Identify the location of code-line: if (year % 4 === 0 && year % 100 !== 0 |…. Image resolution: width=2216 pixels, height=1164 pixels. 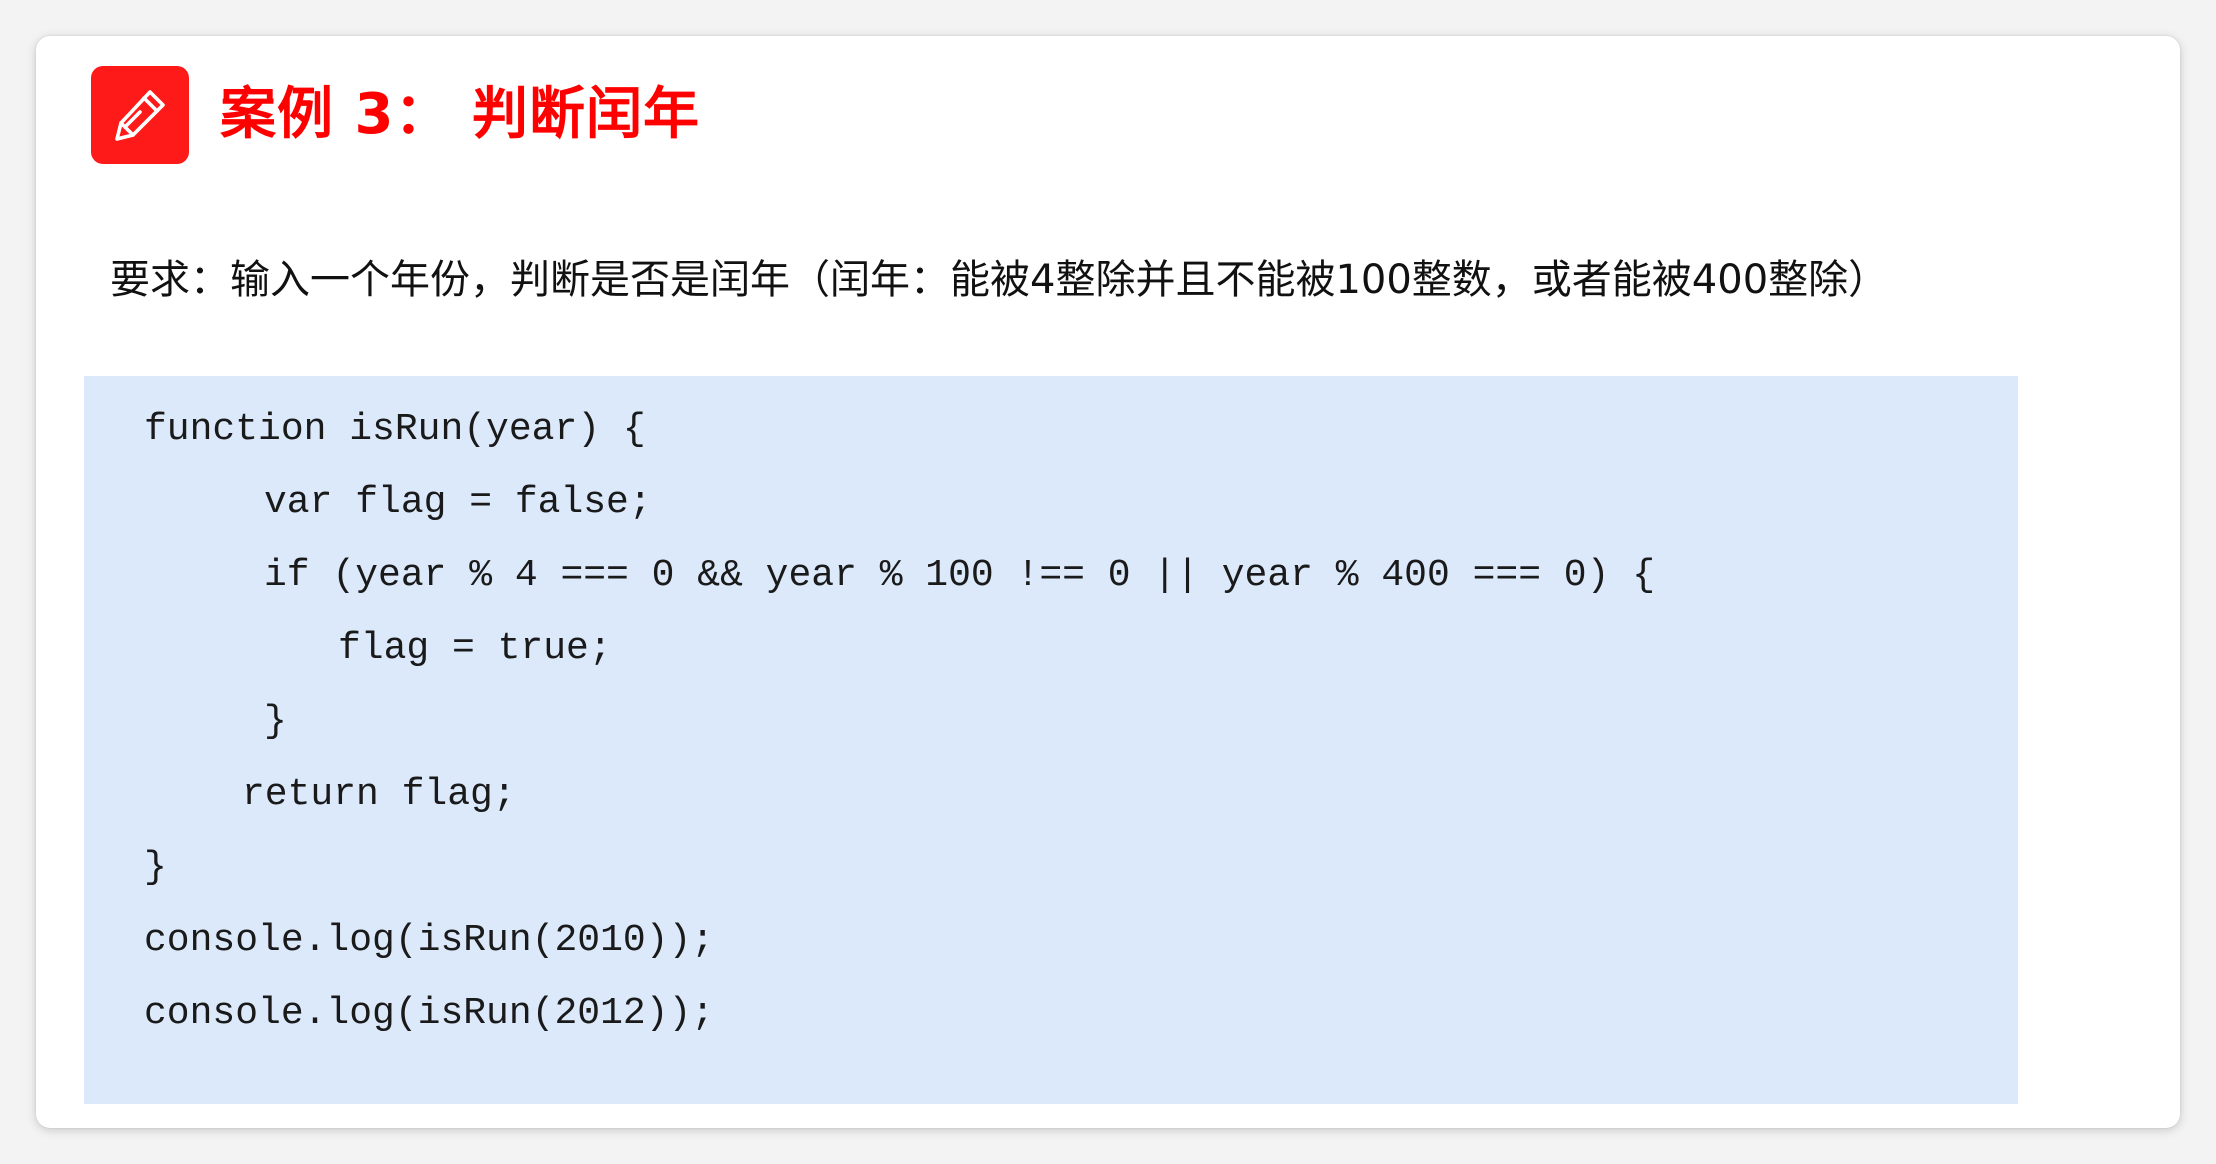
(960, 575).